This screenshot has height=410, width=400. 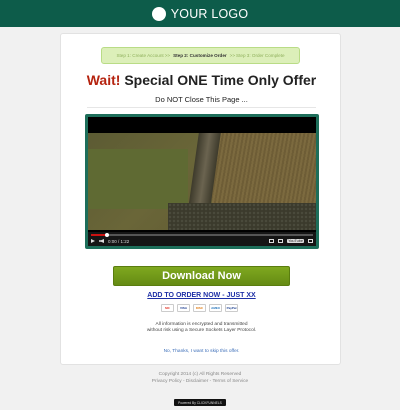 I want to click on payment-cards: MC VISA DISC AMEX PayPal, so click(x=201, y=308).